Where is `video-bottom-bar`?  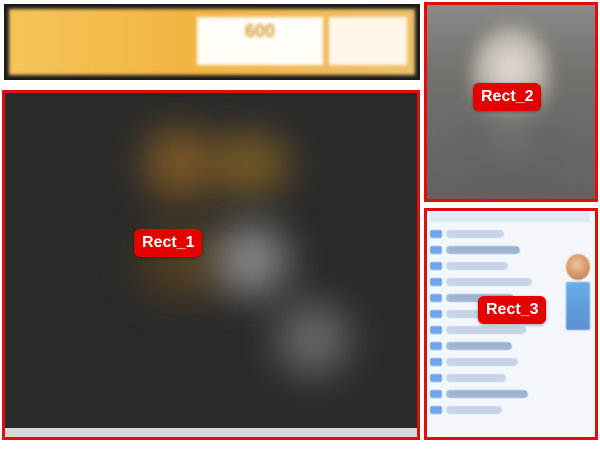 video-bottom-bar is located at coordinates (211, 433).